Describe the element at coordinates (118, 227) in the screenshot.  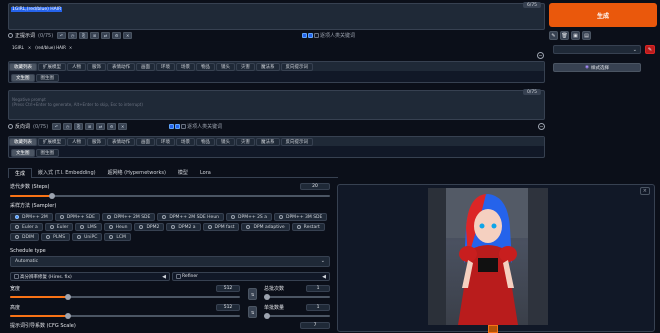
I see `sampler-option: Heun` at that location.